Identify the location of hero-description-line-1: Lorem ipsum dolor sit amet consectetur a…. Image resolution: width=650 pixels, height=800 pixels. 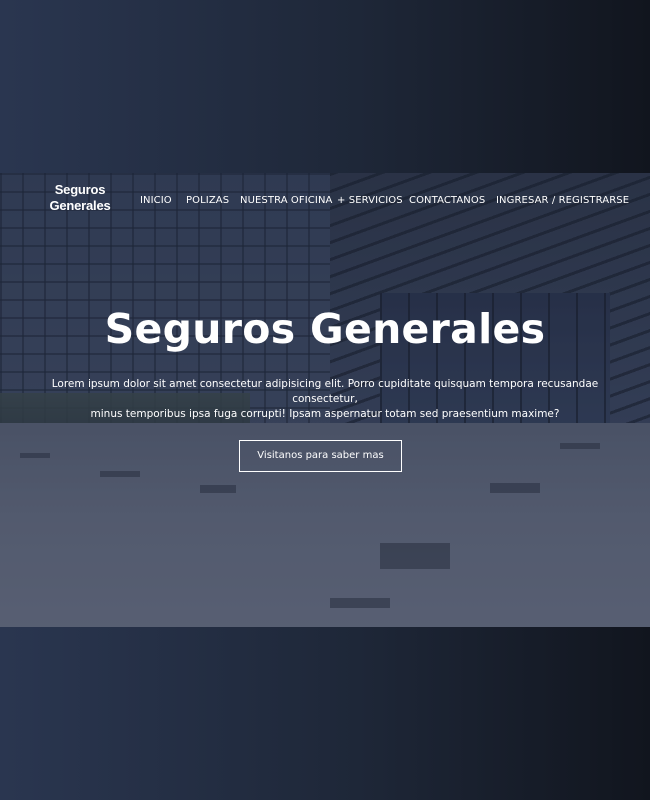
(325, 391).